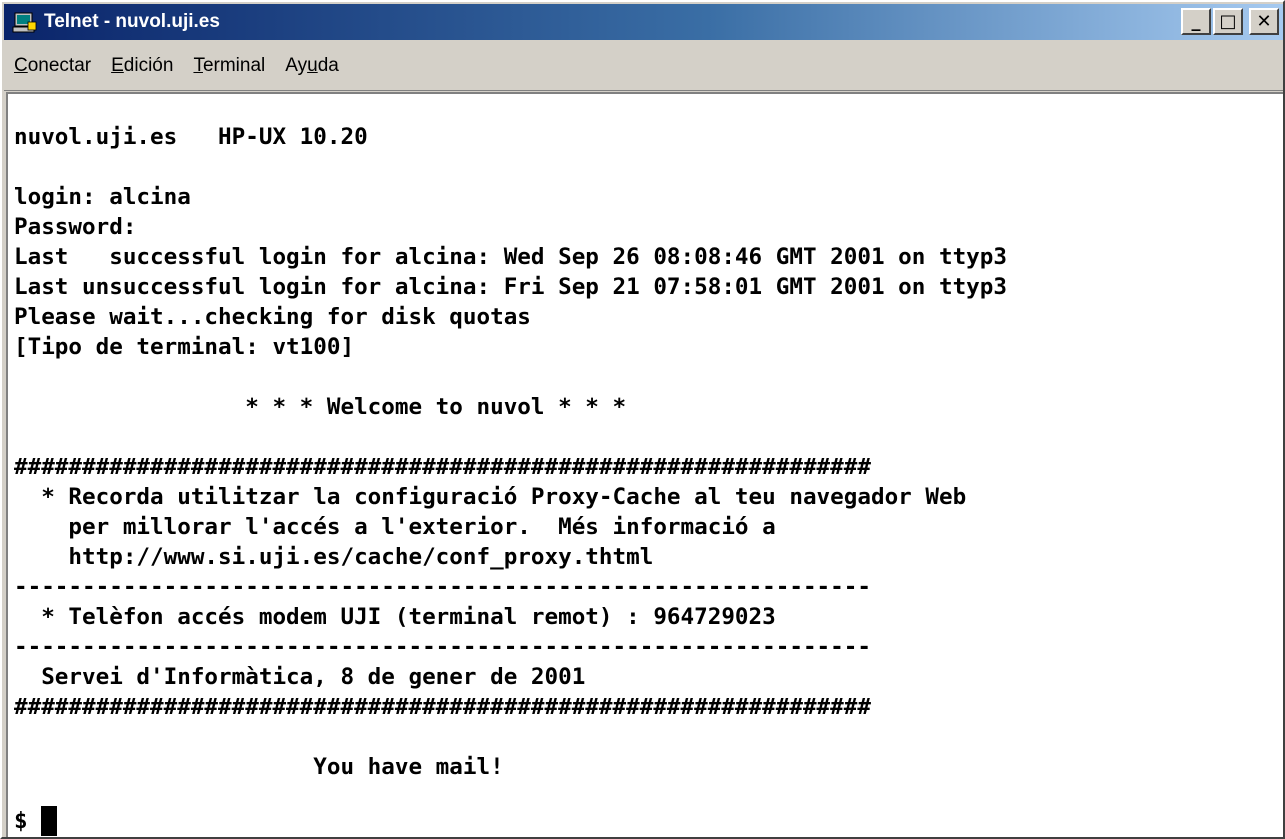 Image resolution: width=1285 pixels, height=839 pixels. I want to click on menu-bar: Conectar Edición Terminal Ayuda, so click(643, 66).